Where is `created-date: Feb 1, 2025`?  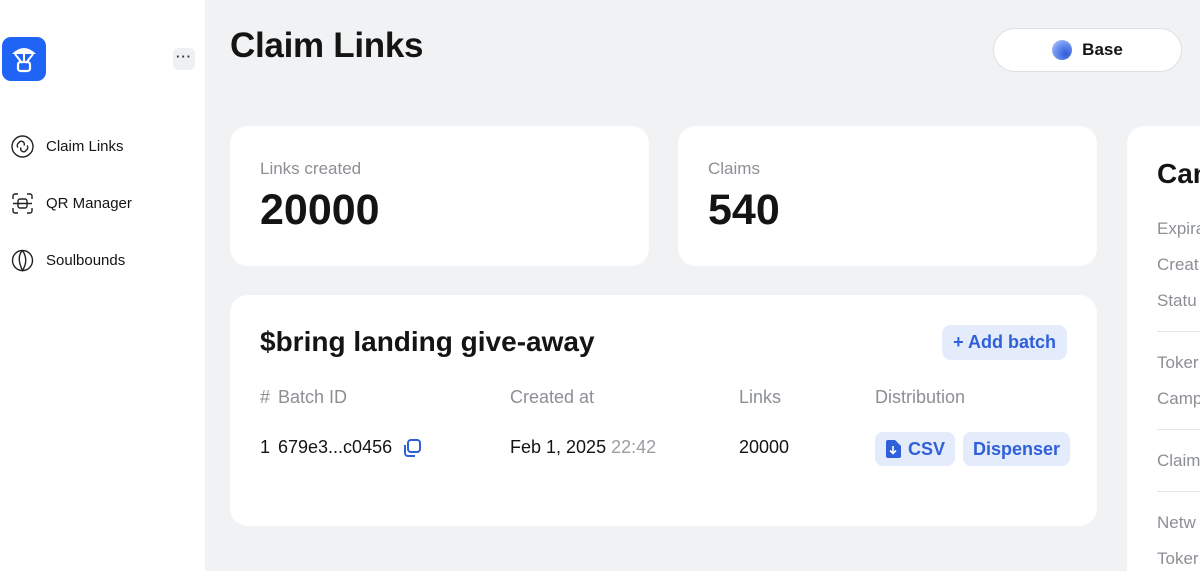
created-date: Feb 1, 2025 is located at coordinates (558, 447).